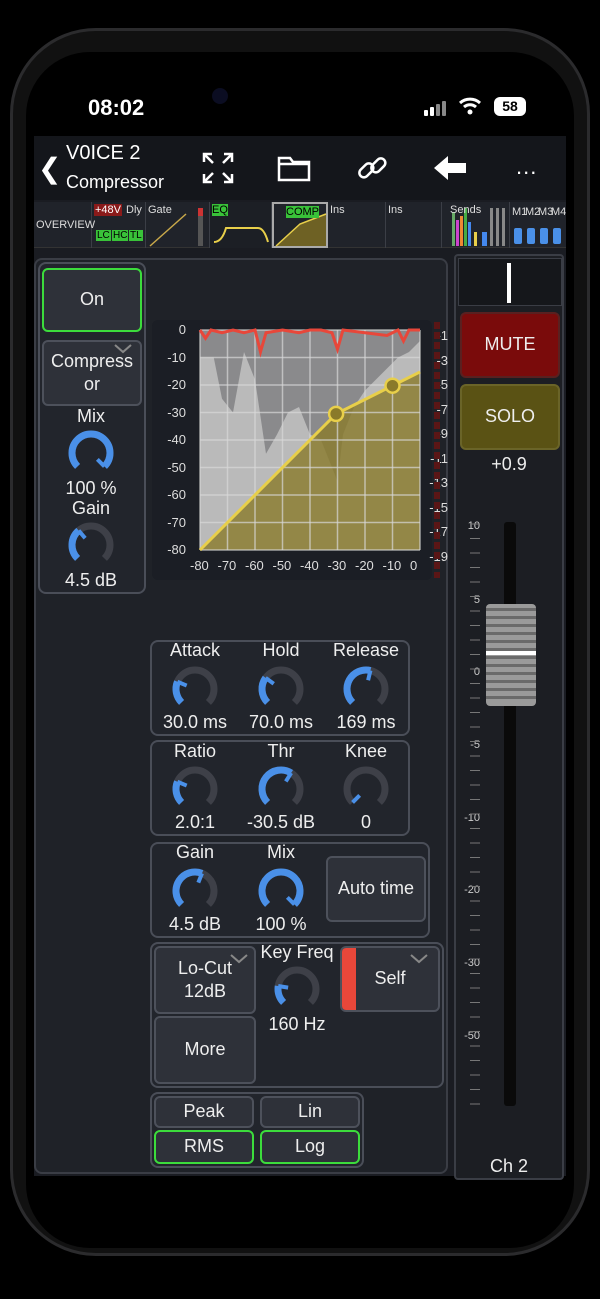 The image size is (600, 1299). What do you see at coordinates (218, 168) in the screenshot?
I see `expand-icon` at bounding box center [218, 168].